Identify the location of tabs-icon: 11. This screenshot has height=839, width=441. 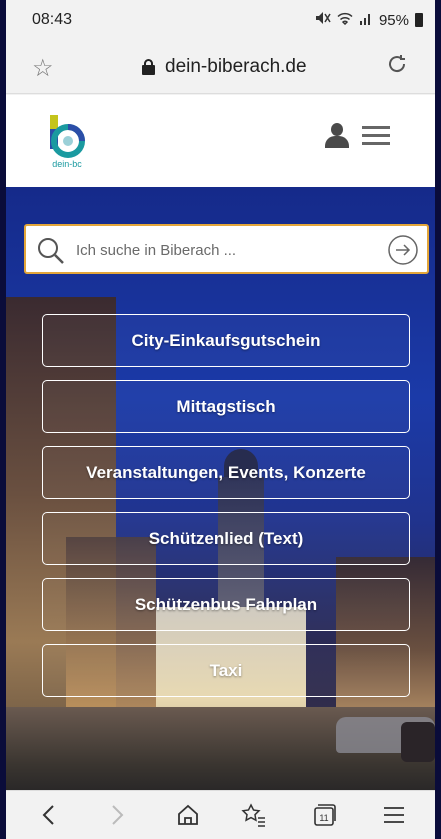
(324, 815).